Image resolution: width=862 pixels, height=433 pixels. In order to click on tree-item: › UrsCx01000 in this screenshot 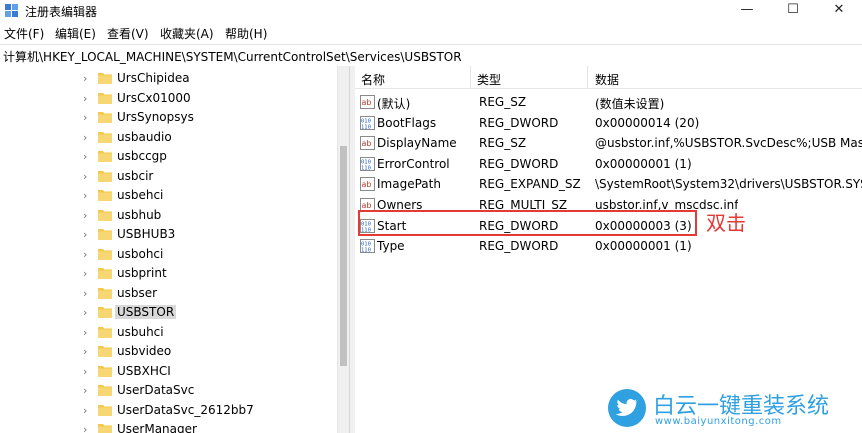, I will do `click(174, 98)`.